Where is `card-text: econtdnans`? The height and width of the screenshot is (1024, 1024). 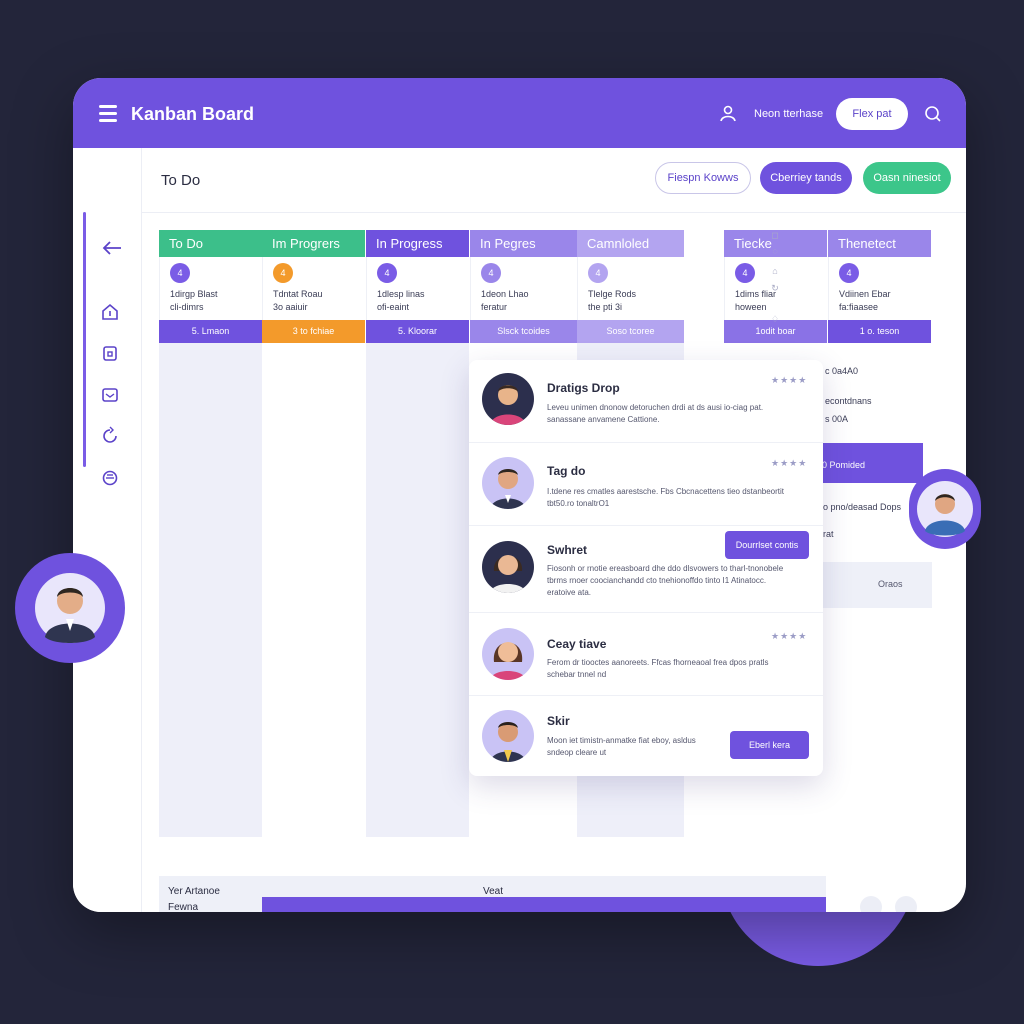
card-text: econtdnans is located at coordinates (848, 401).